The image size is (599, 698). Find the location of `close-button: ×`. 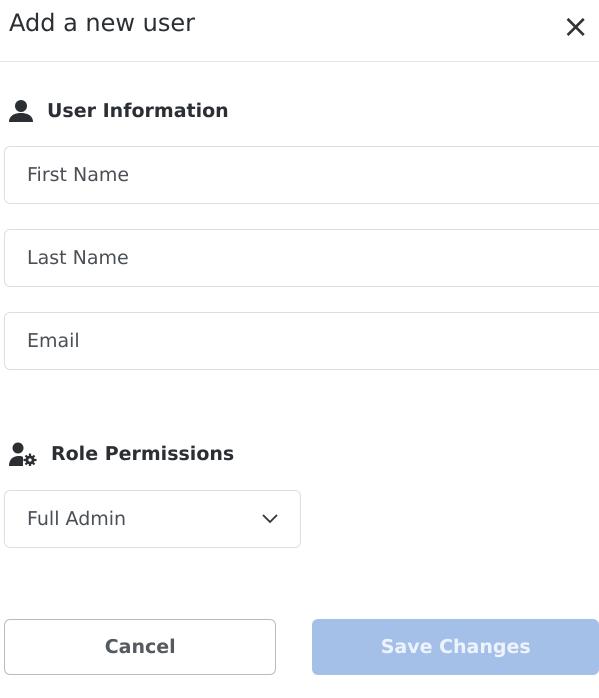

close-button: × is located at coordinates (580, 26).